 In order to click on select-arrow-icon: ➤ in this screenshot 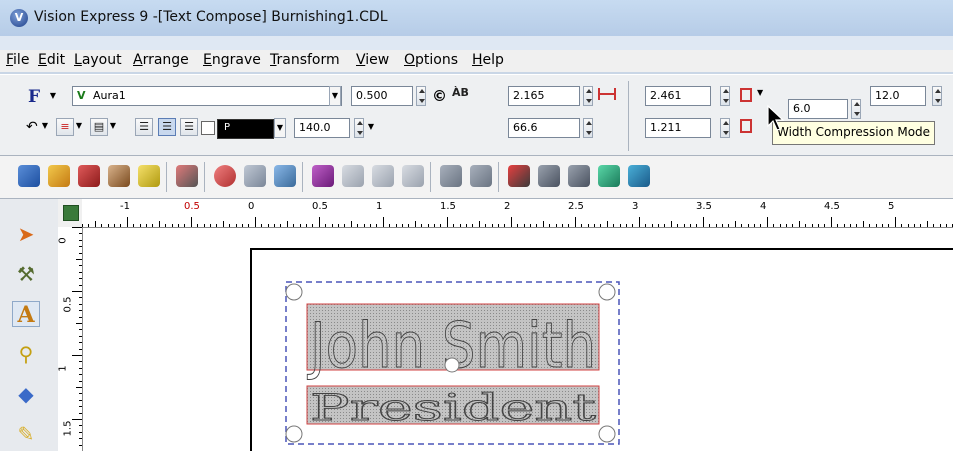, I will do `click(26, 234)`.